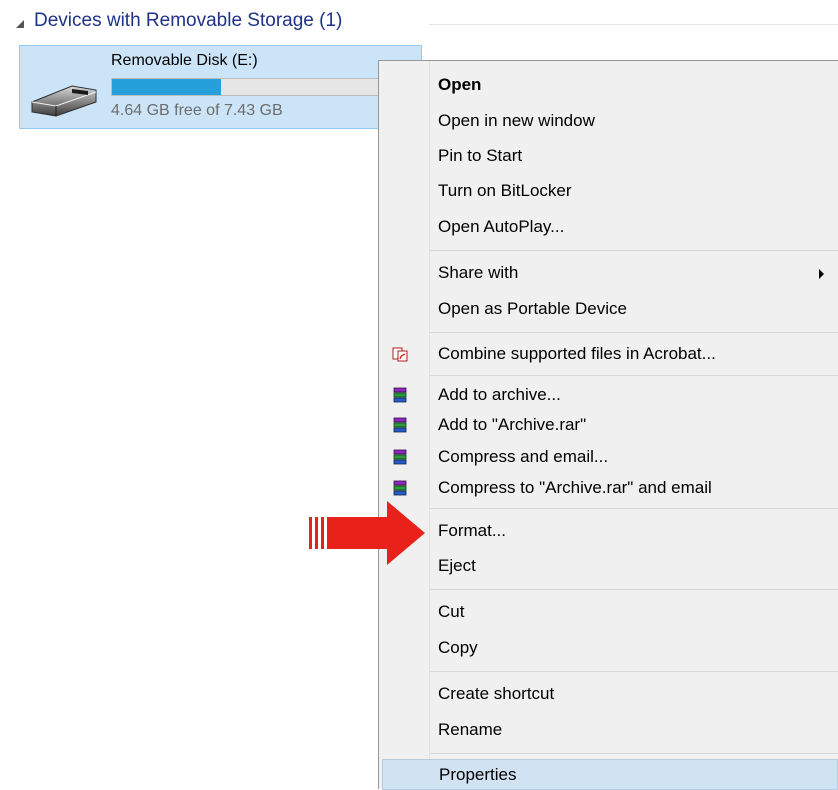 The width and height of the screenshot is (838, 790). I want to click on menu-item-eject: Eject, so click(610, 567).